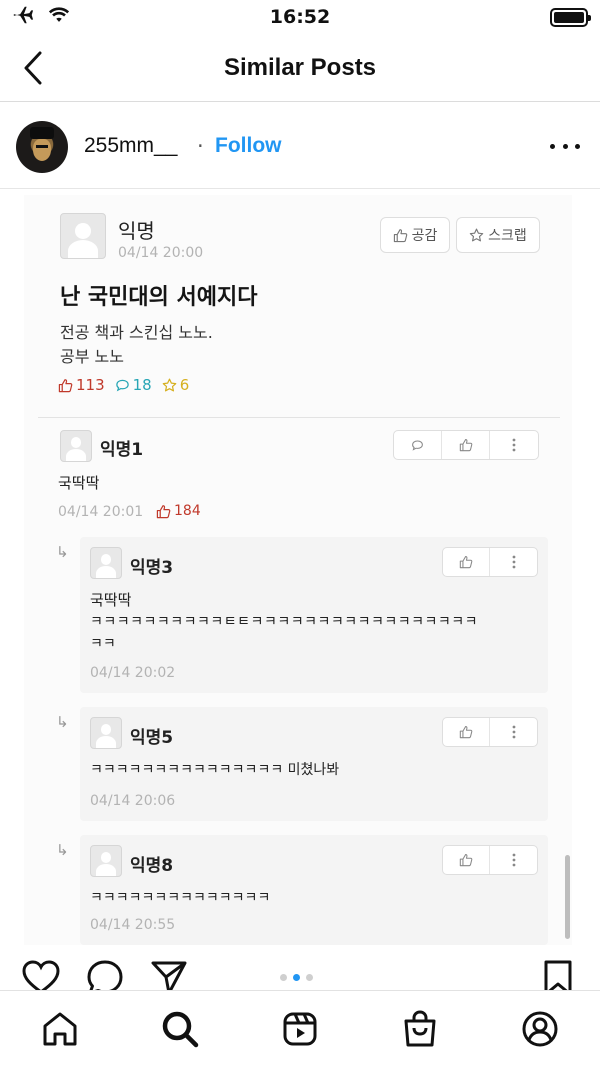 The image size is (600, 1067). Describe the element at coordinates (161, 253) in the screenshot. I see `post-time: 04/14 20:00` at that location.